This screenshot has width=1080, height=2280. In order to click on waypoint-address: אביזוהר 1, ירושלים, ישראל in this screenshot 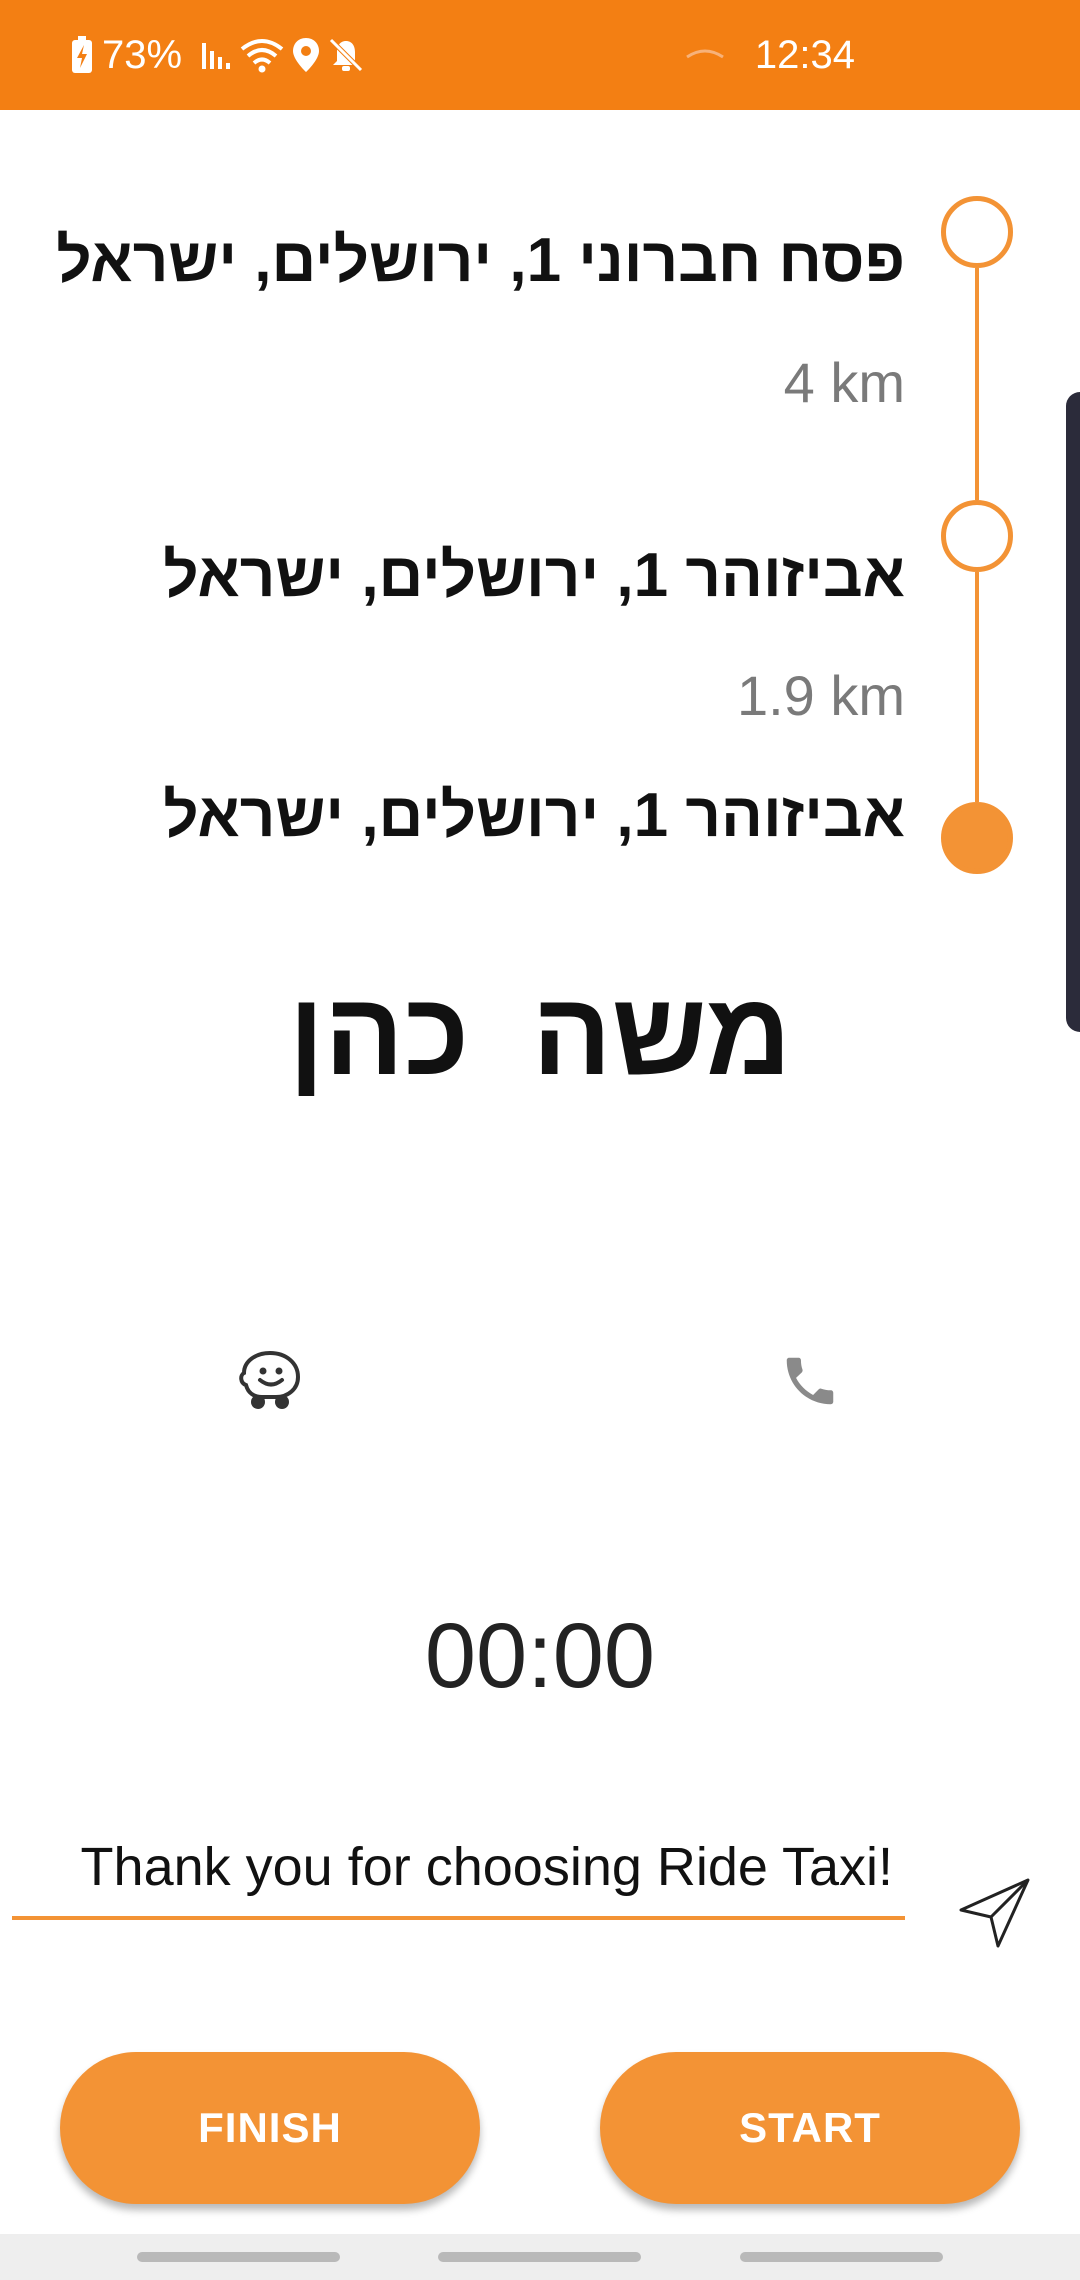, I will do `click(534, 575)`.